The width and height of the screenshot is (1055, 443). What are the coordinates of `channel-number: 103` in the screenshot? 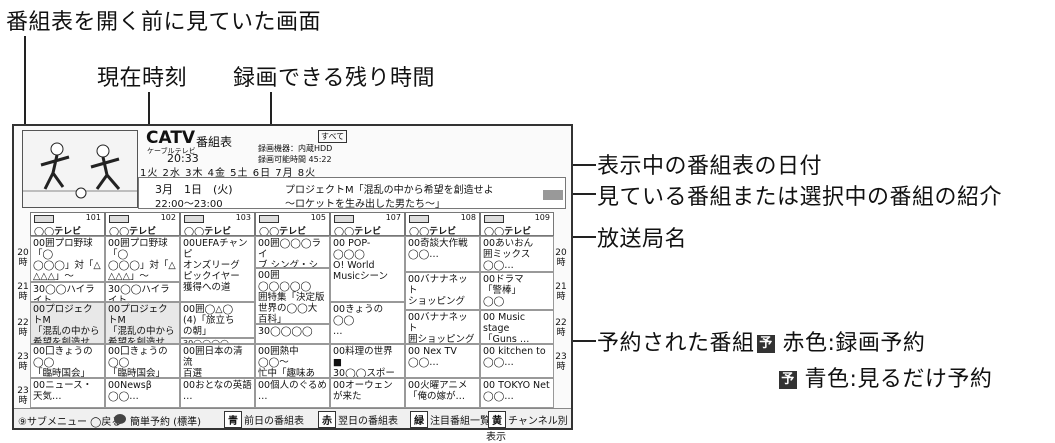 It's located at (243, 217).